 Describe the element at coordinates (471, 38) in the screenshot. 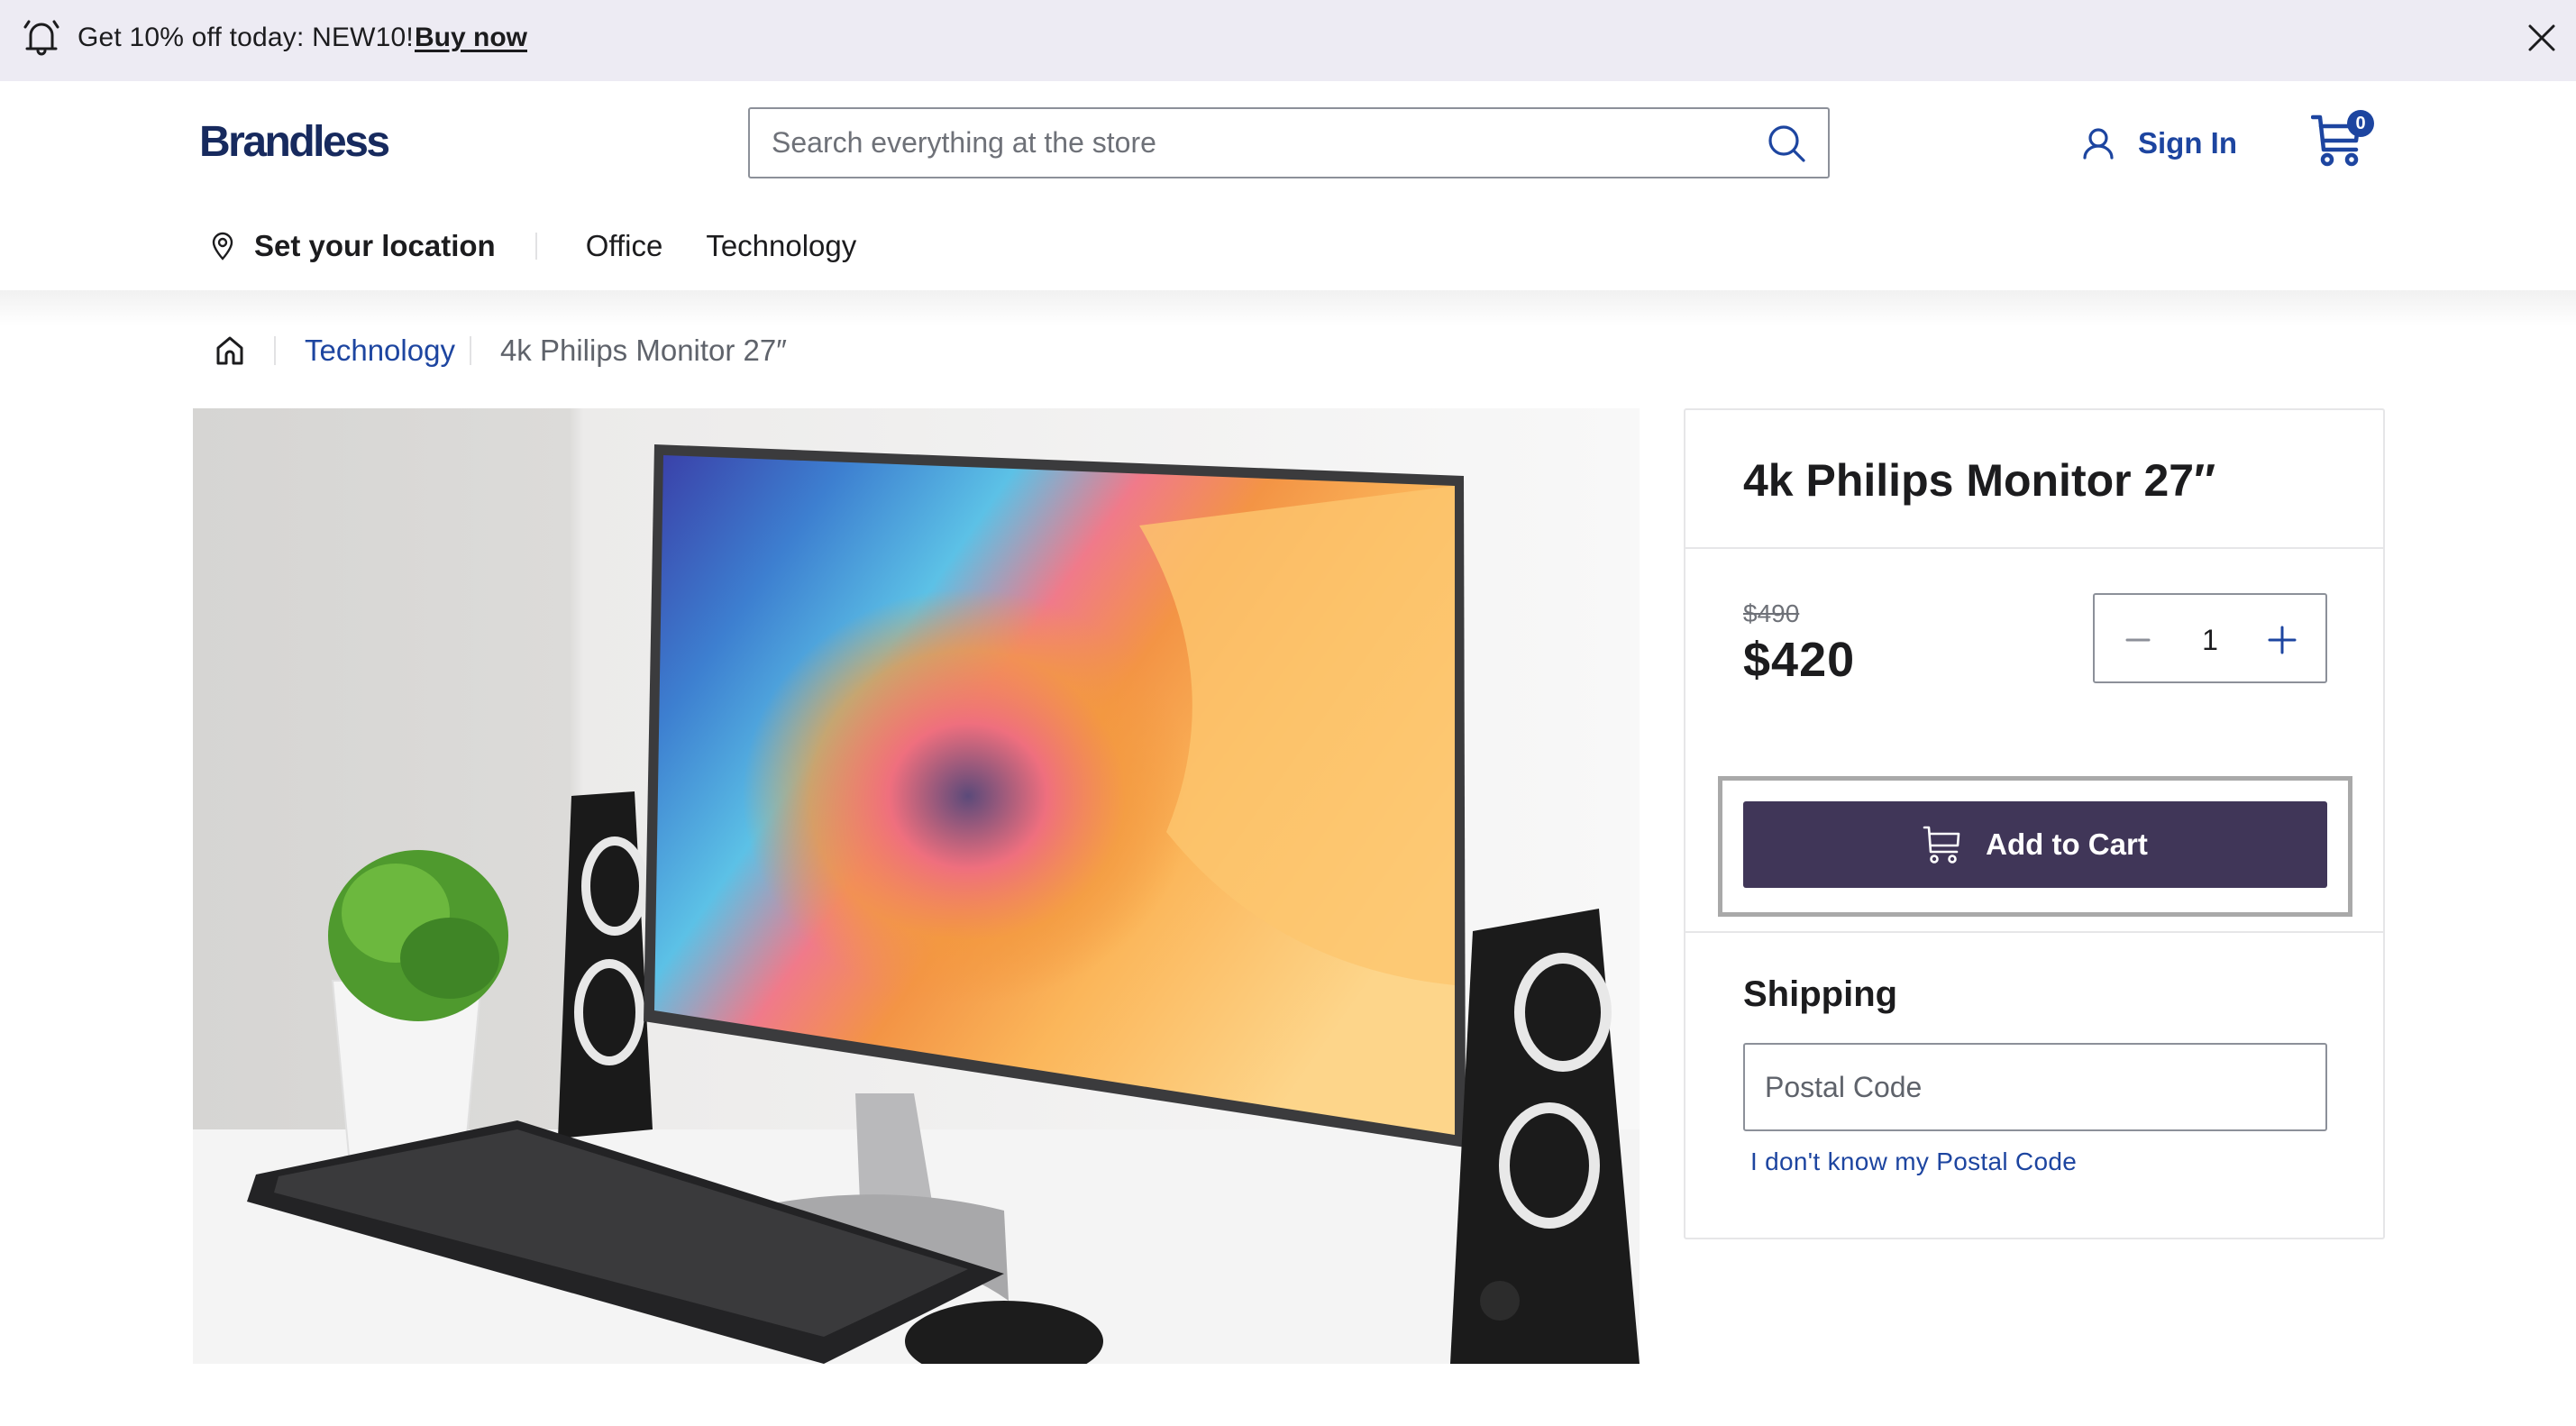

I see `buy-now-link: Buy now` at that location.